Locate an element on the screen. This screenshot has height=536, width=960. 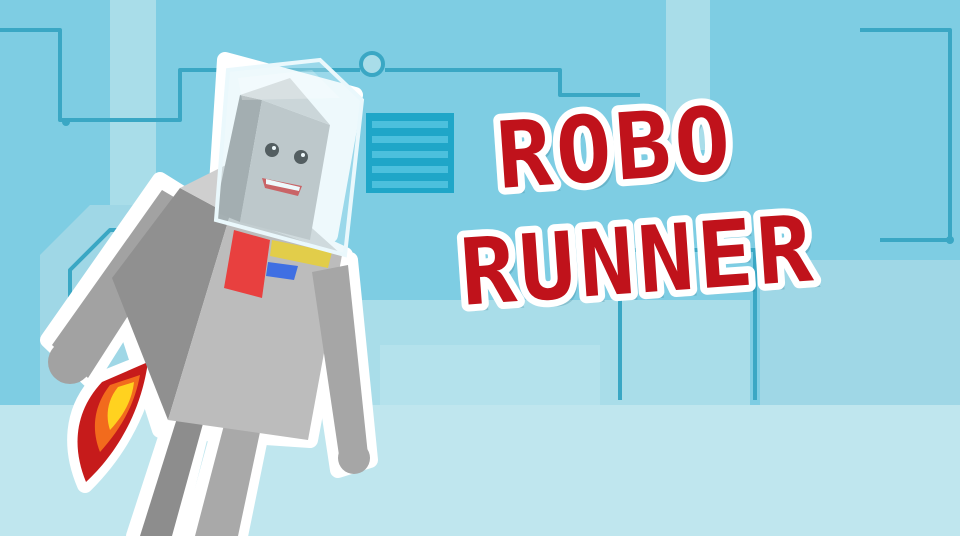
robot-hand-back is located at coordinates (70, 362).